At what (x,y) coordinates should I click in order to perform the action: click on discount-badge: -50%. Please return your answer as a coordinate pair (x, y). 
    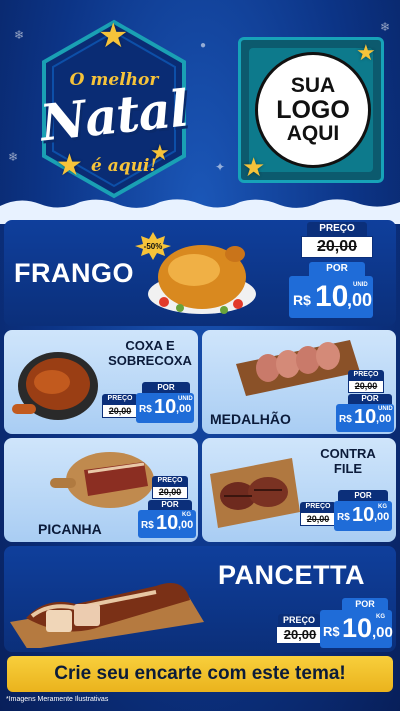
    Looking at the image, I should click on (153, 246).